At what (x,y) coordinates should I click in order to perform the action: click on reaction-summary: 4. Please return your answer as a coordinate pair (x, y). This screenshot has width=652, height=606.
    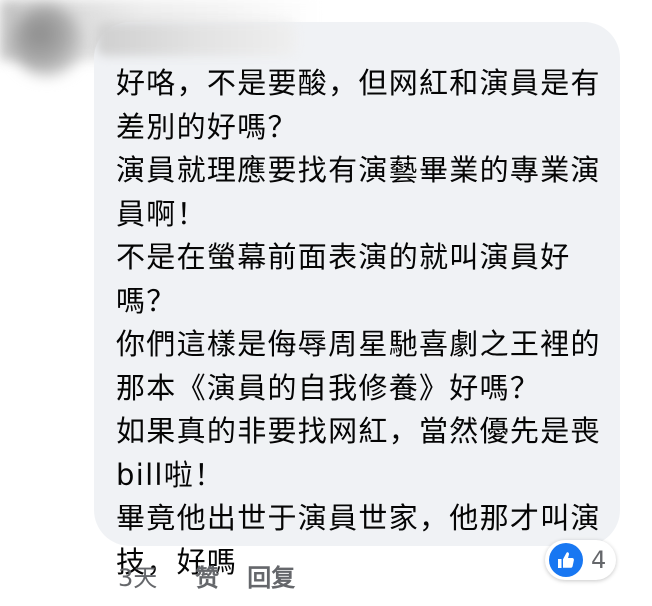
    Looking at the image, I should click on (581, 560).